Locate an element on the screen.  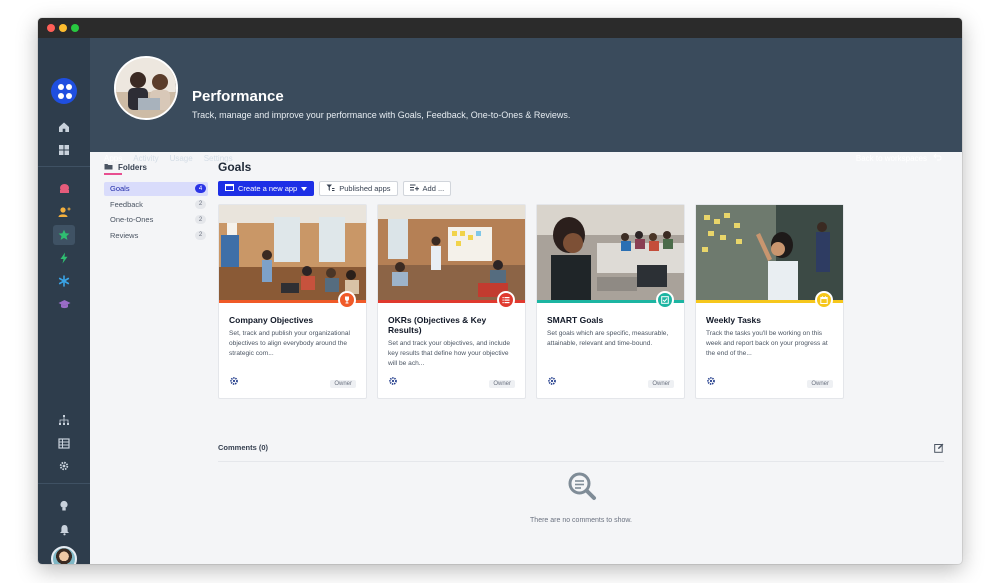
notification-bell-icon is located at coordinates (64, 530).